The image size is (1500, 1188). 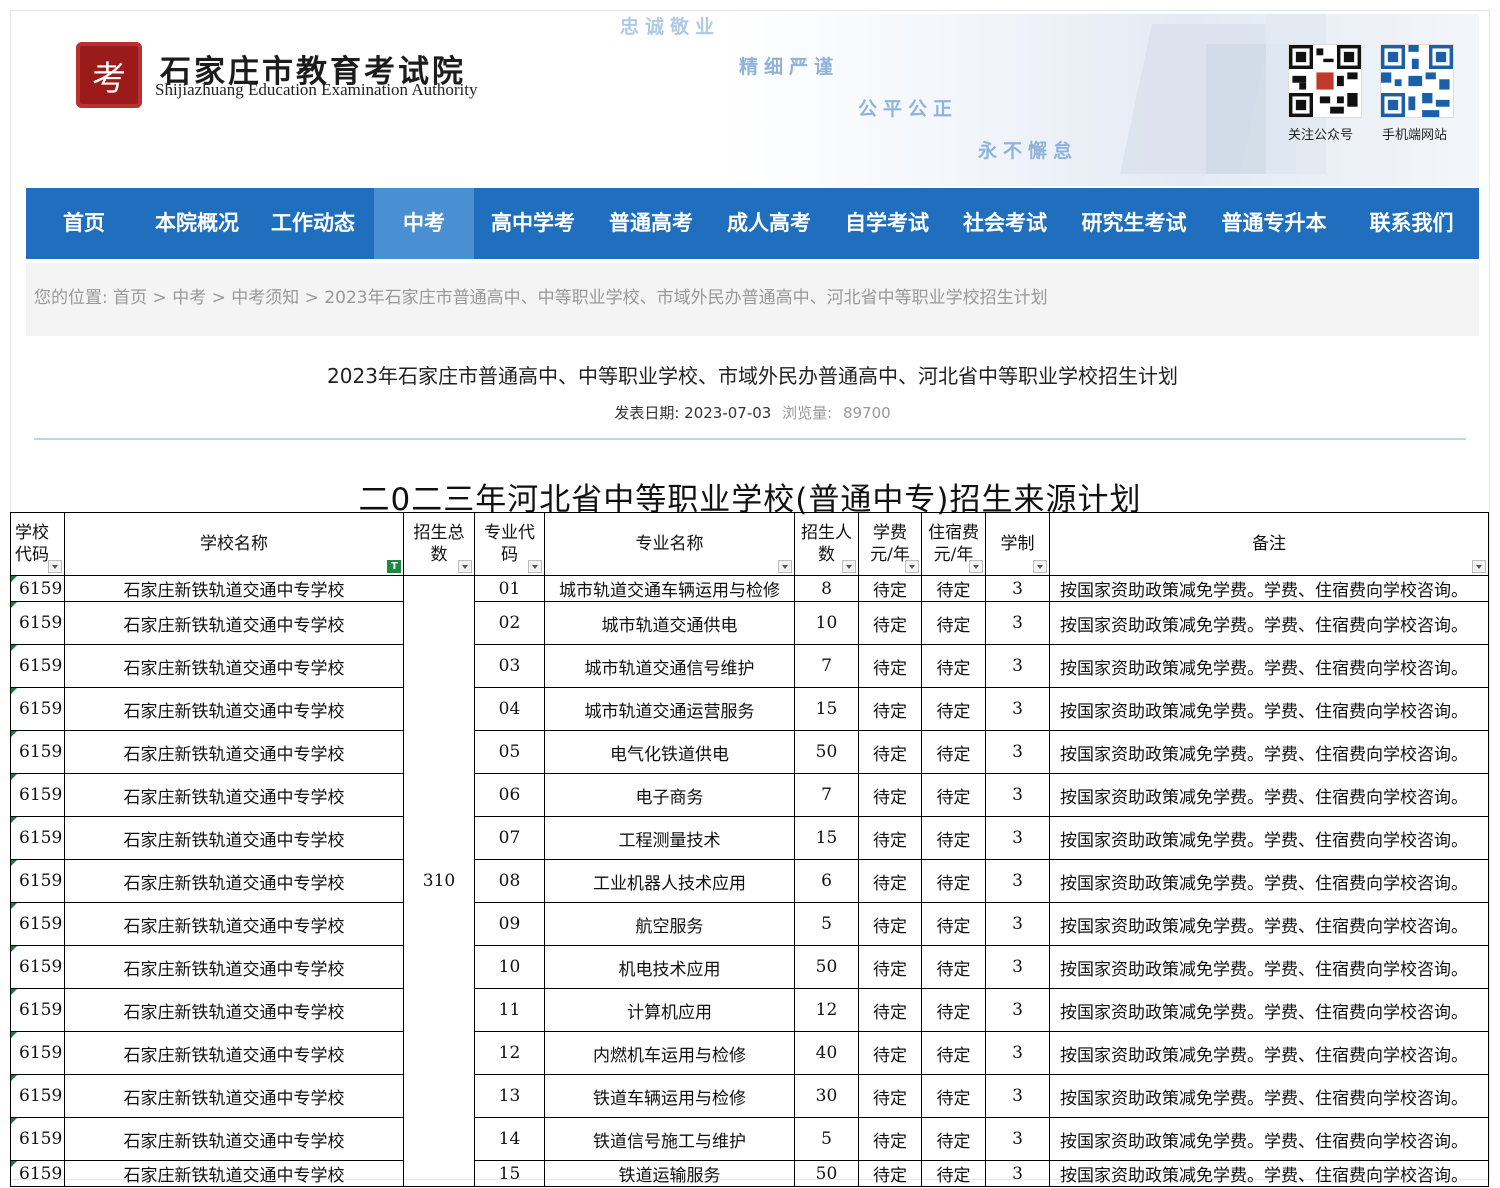 I want to click on cell-major-name: 城市轨道交通信号维护, so click(x=669, y=666).